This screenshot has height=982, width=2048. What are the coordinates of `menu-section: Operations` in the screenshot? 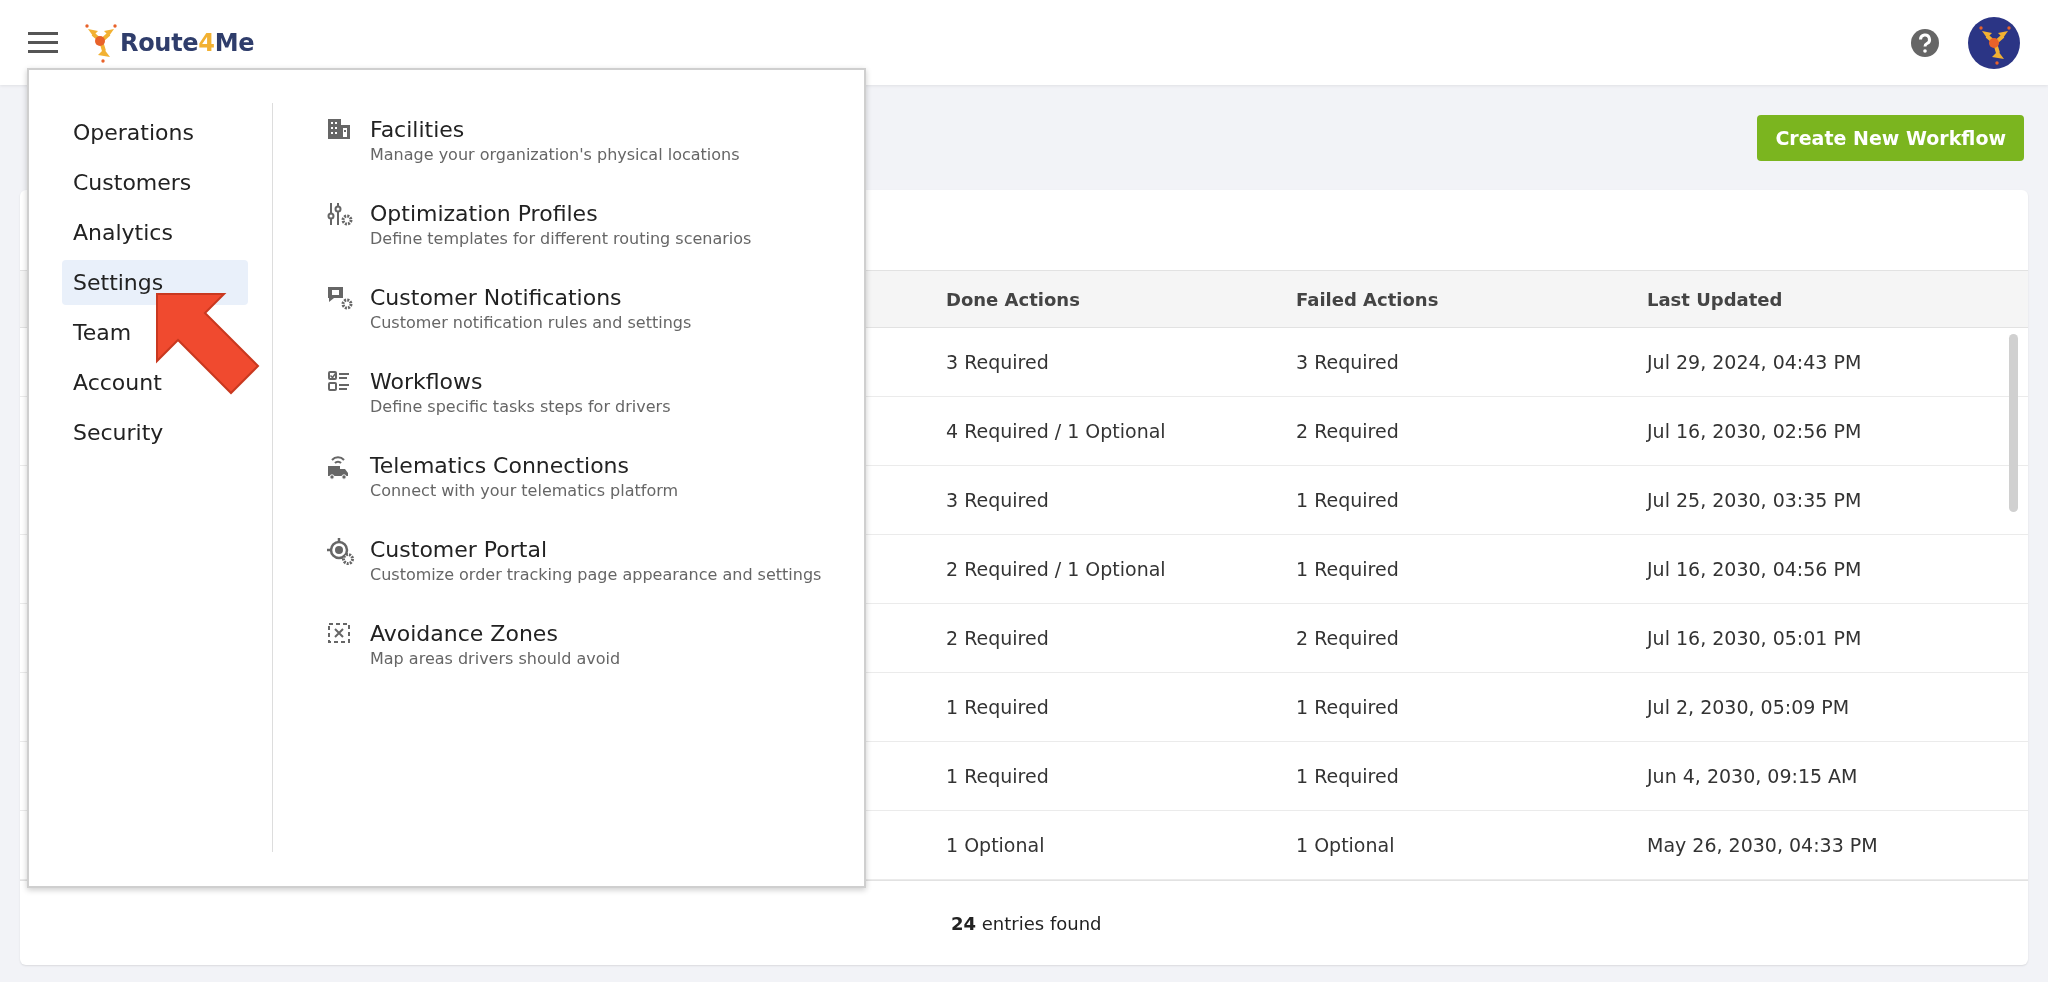 It's located at (133, 132).